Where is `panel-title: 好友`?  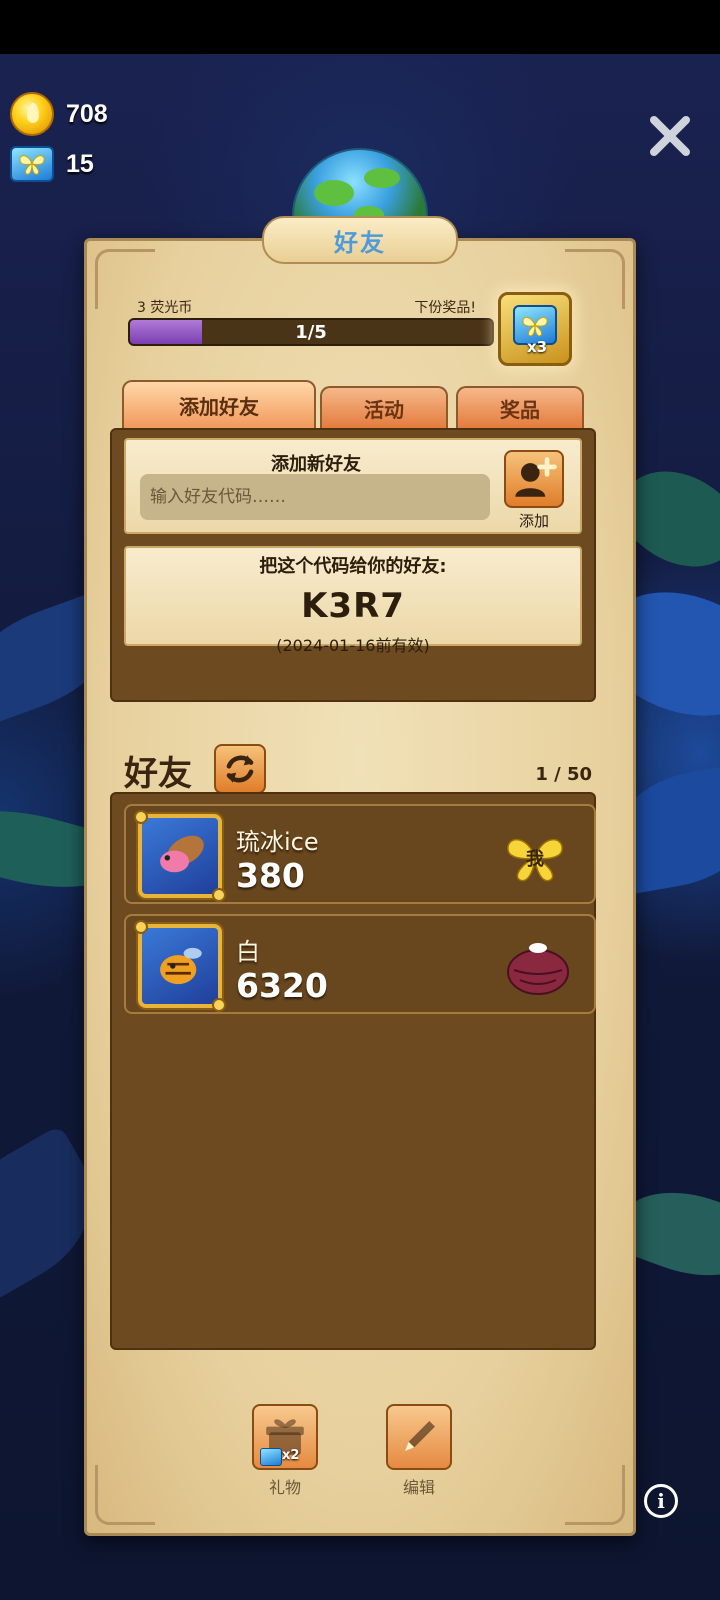 panel-title: 好友 is located at coordinates (360, 242).